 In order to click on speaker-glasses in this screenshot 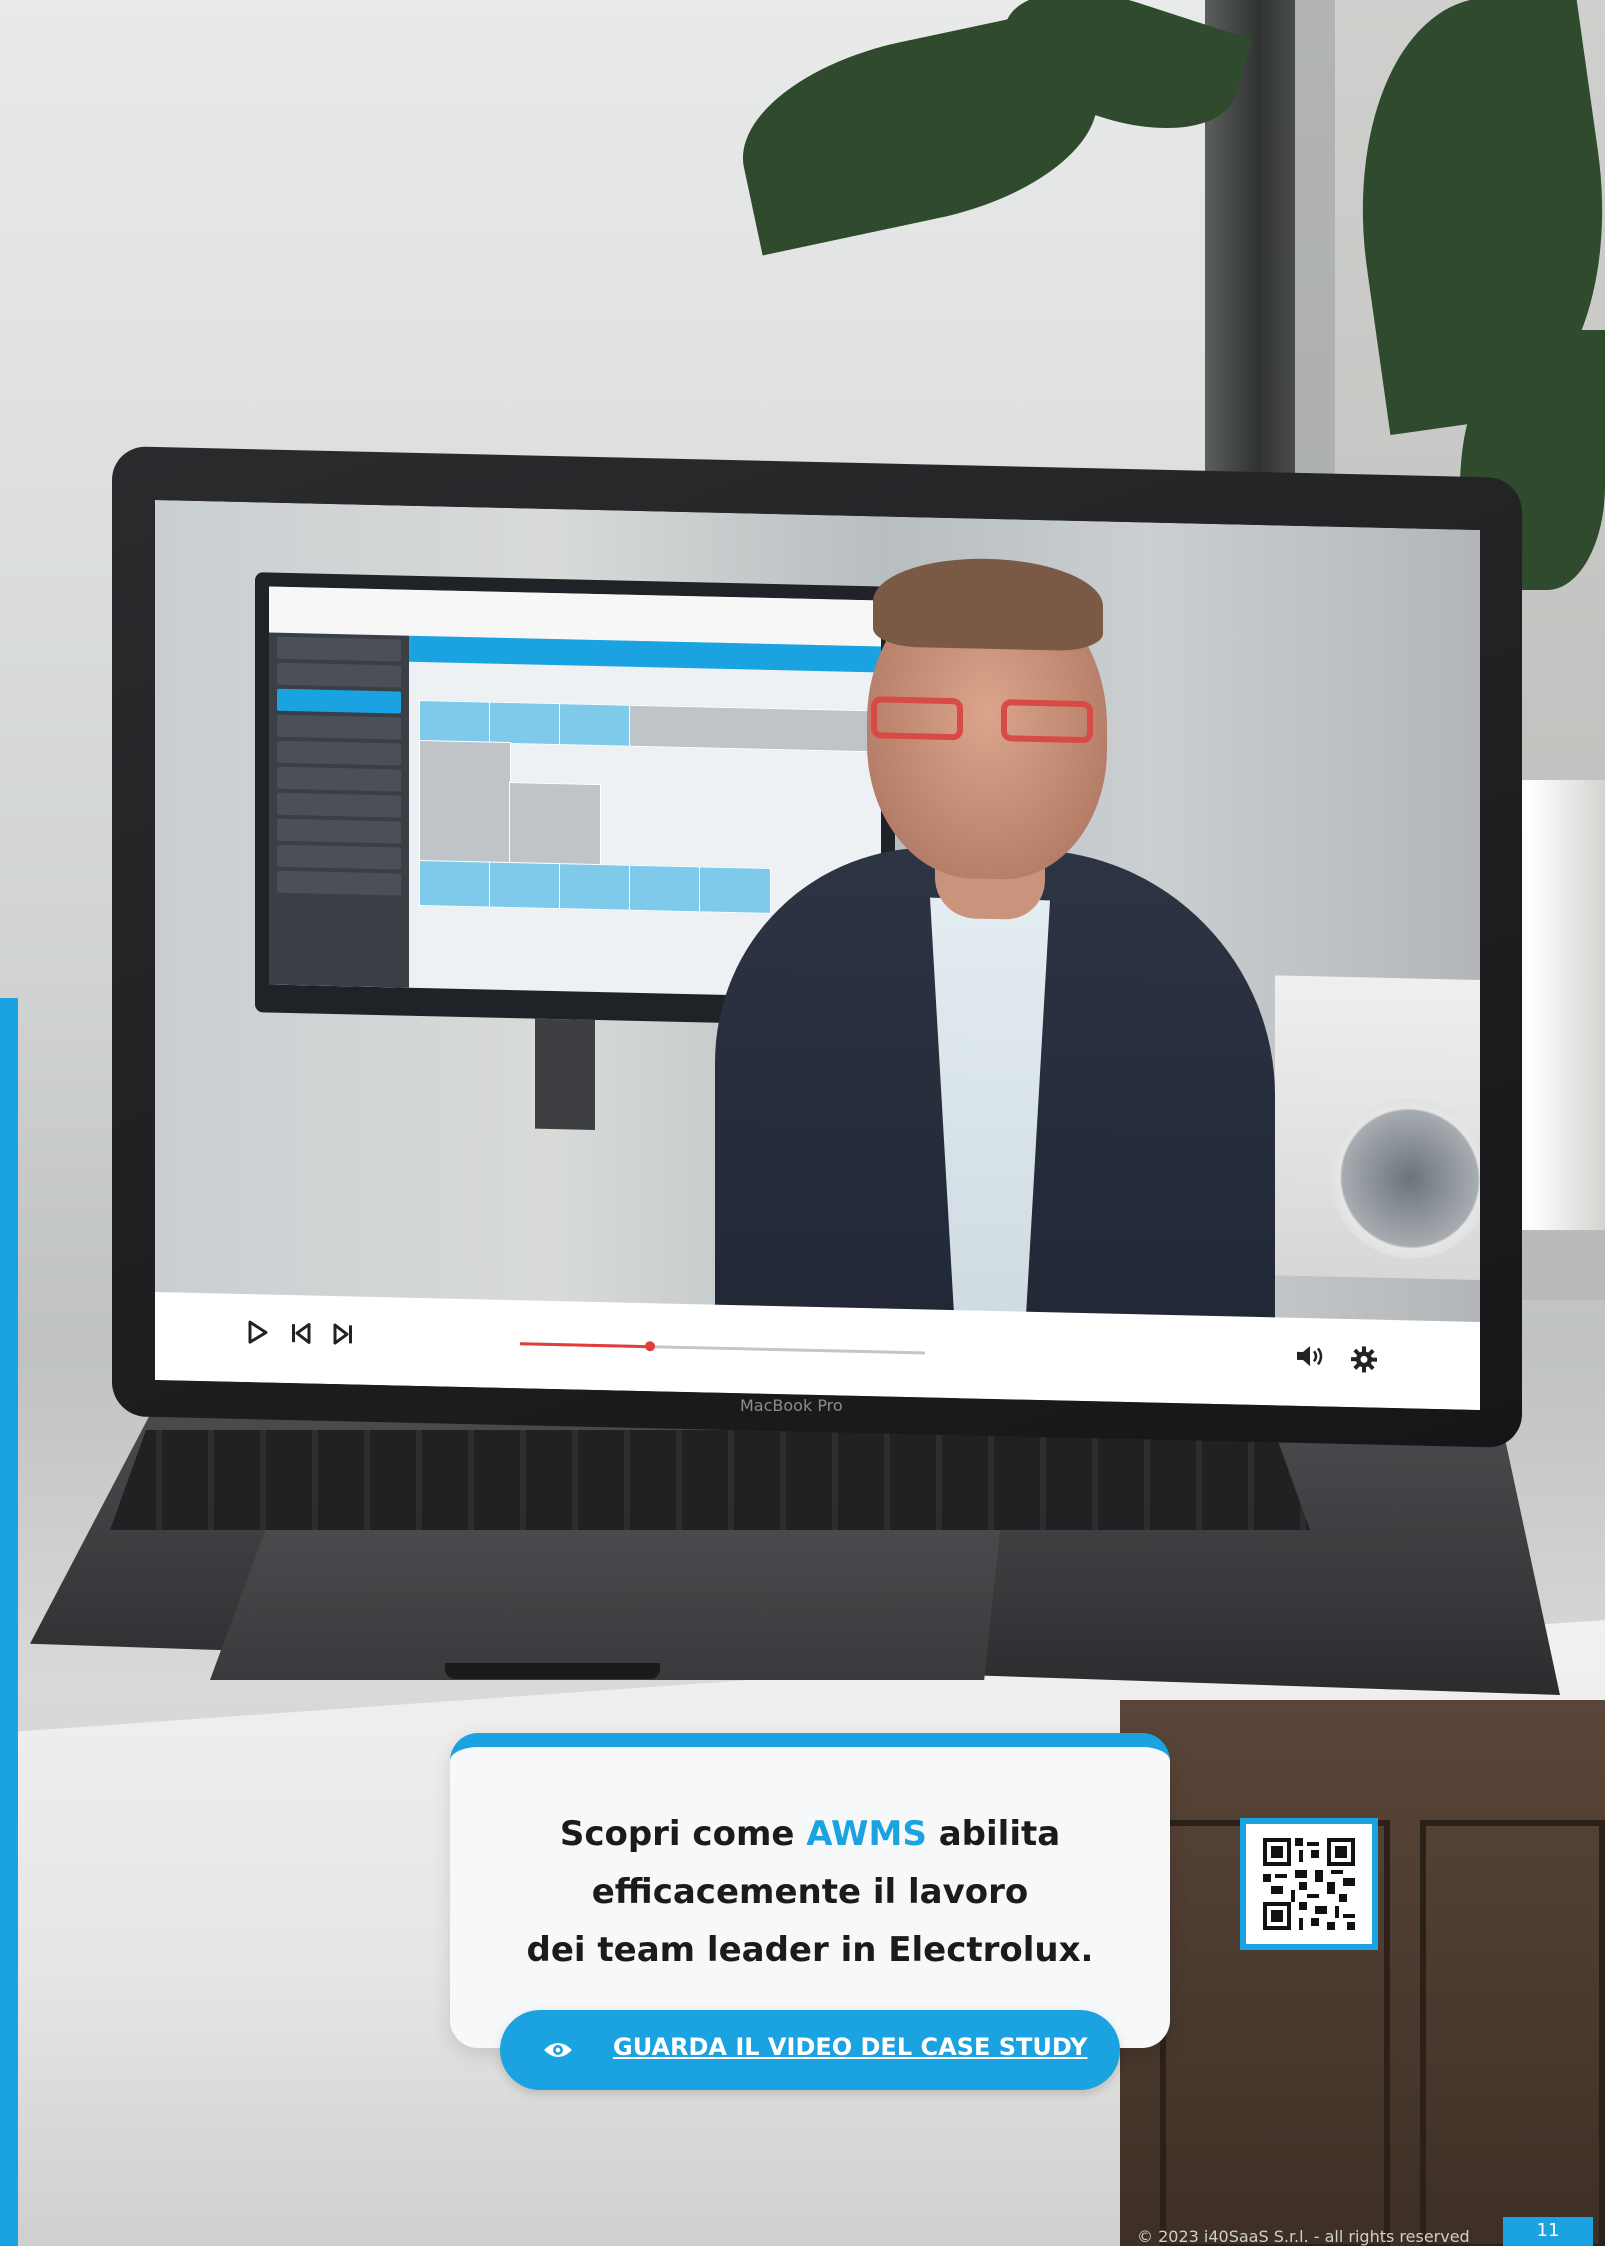, I will do `click(991, 720)`.